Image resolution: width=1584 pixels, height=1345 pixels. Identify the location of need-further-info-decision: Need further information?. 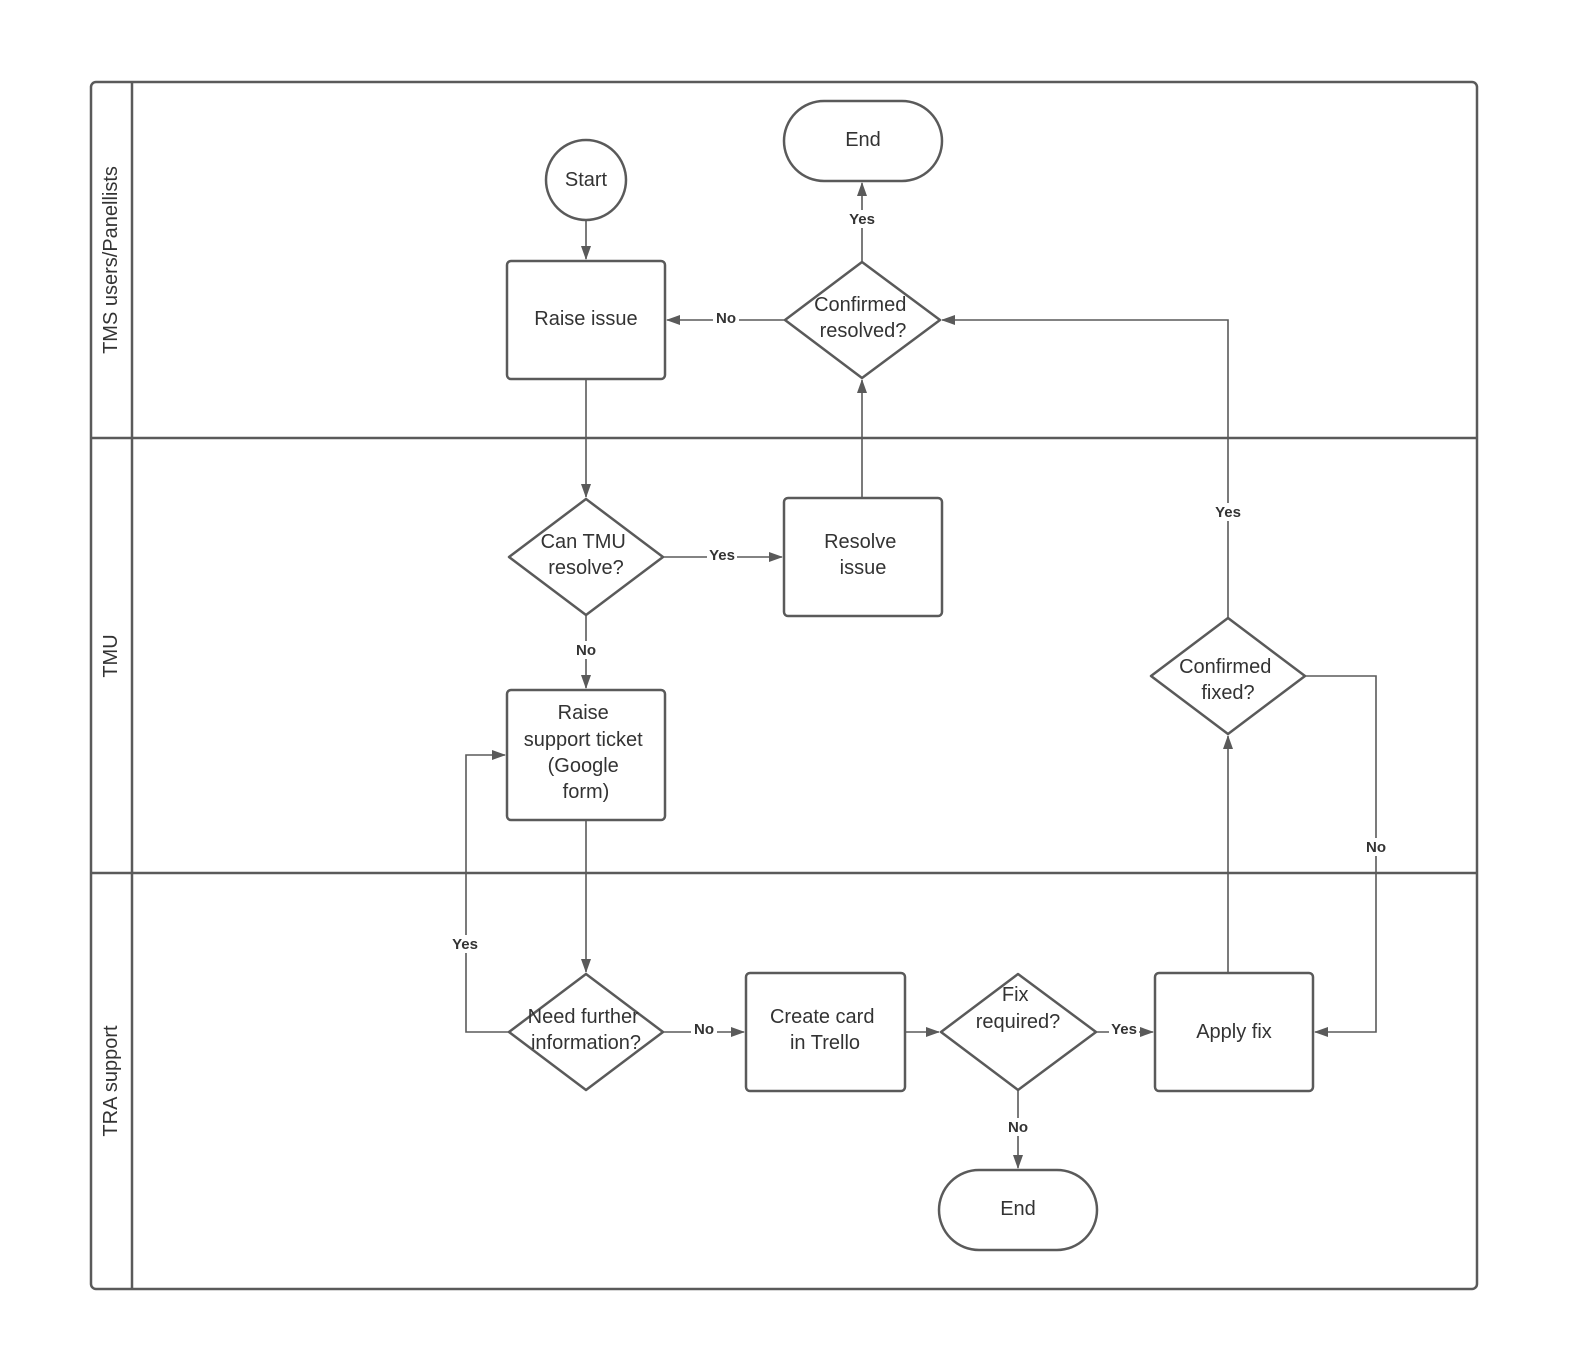
(586, 1032).